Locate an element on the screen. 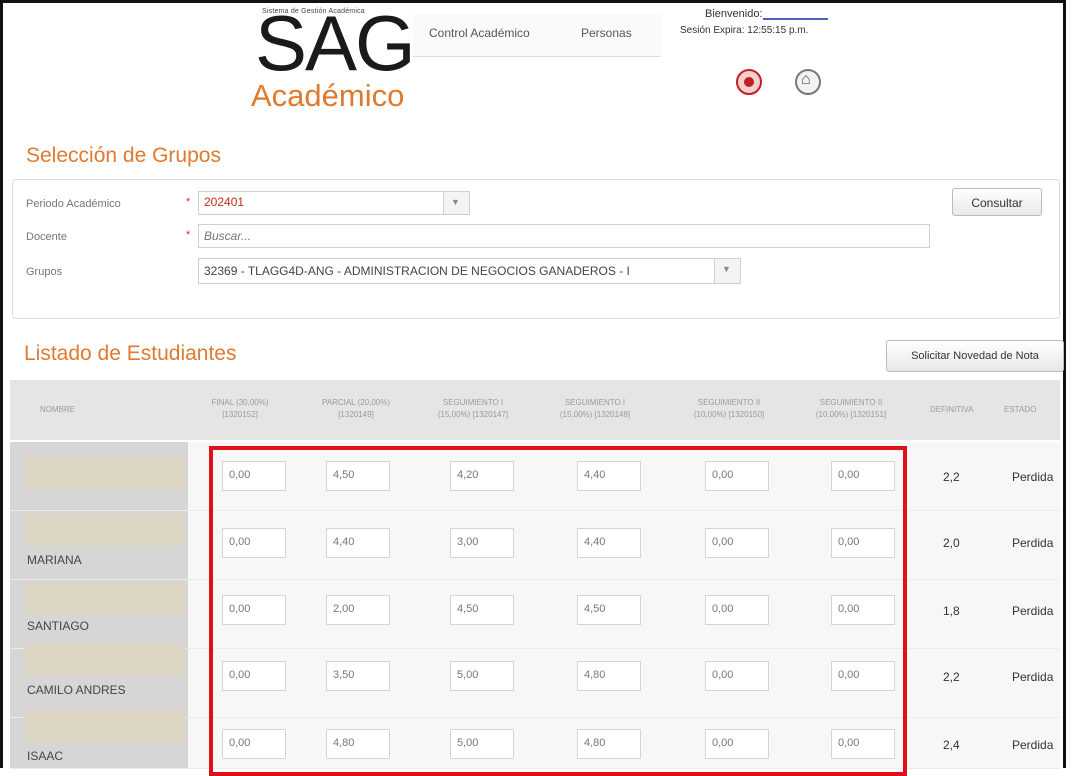  student-name: ISAAC is located at coordinates (45, 756).